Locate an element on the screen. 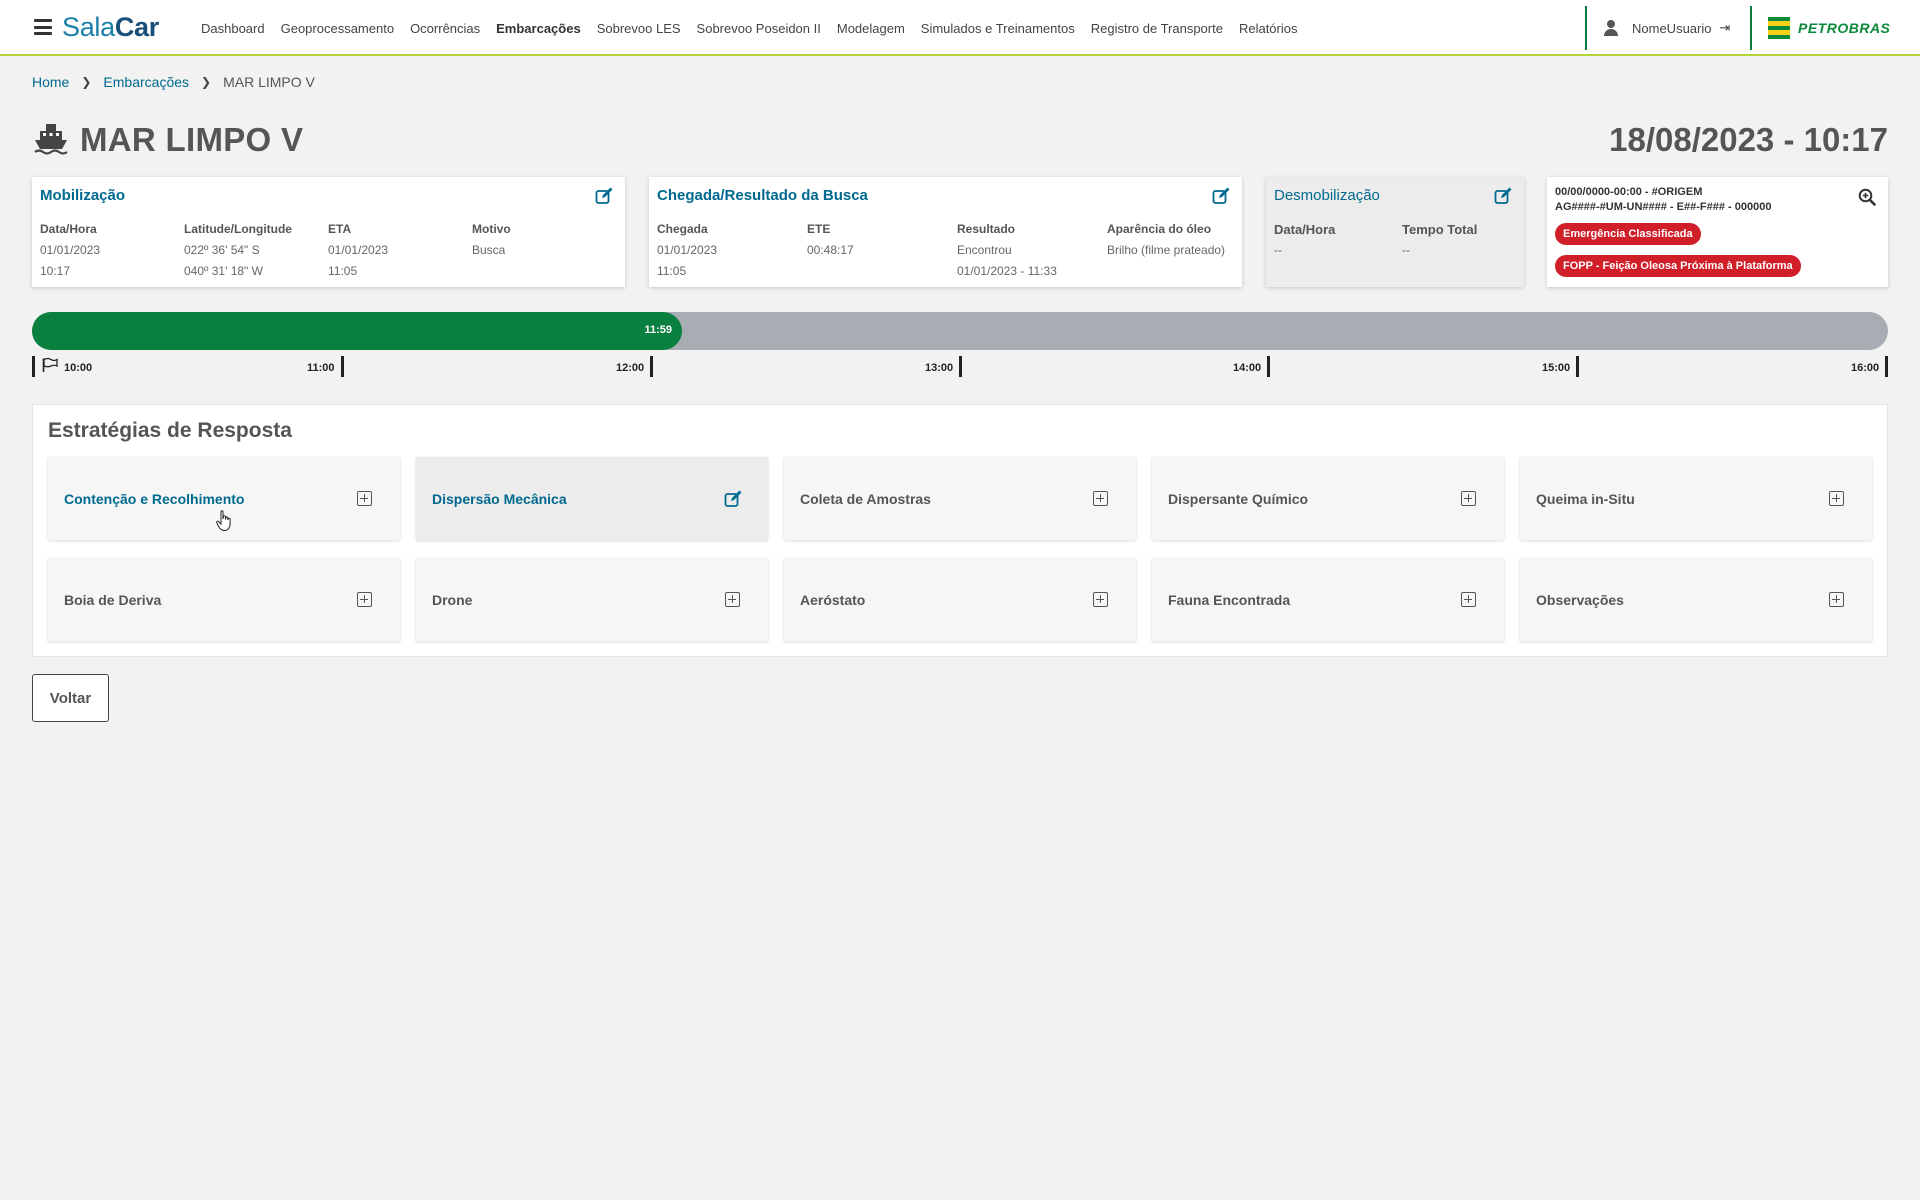 Image resolution: width=1920 pixels, height=1200 pixels. field-value: 01/01/2023 - 11:33 is located at coordinates (1007, 271).